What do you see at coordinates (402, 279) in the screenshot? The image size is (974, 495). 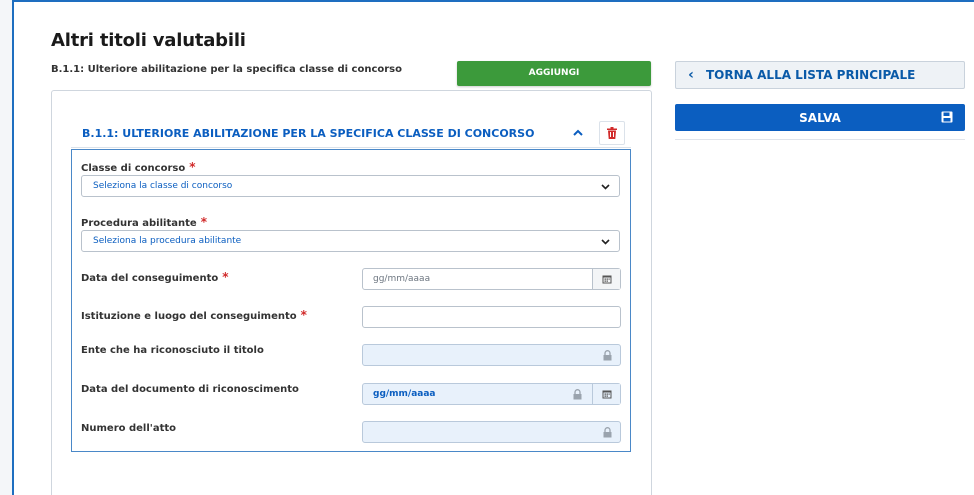 I see `data-conseguimento-placeholder: gg/mm/aaaa` at bounding box center [402, 279].